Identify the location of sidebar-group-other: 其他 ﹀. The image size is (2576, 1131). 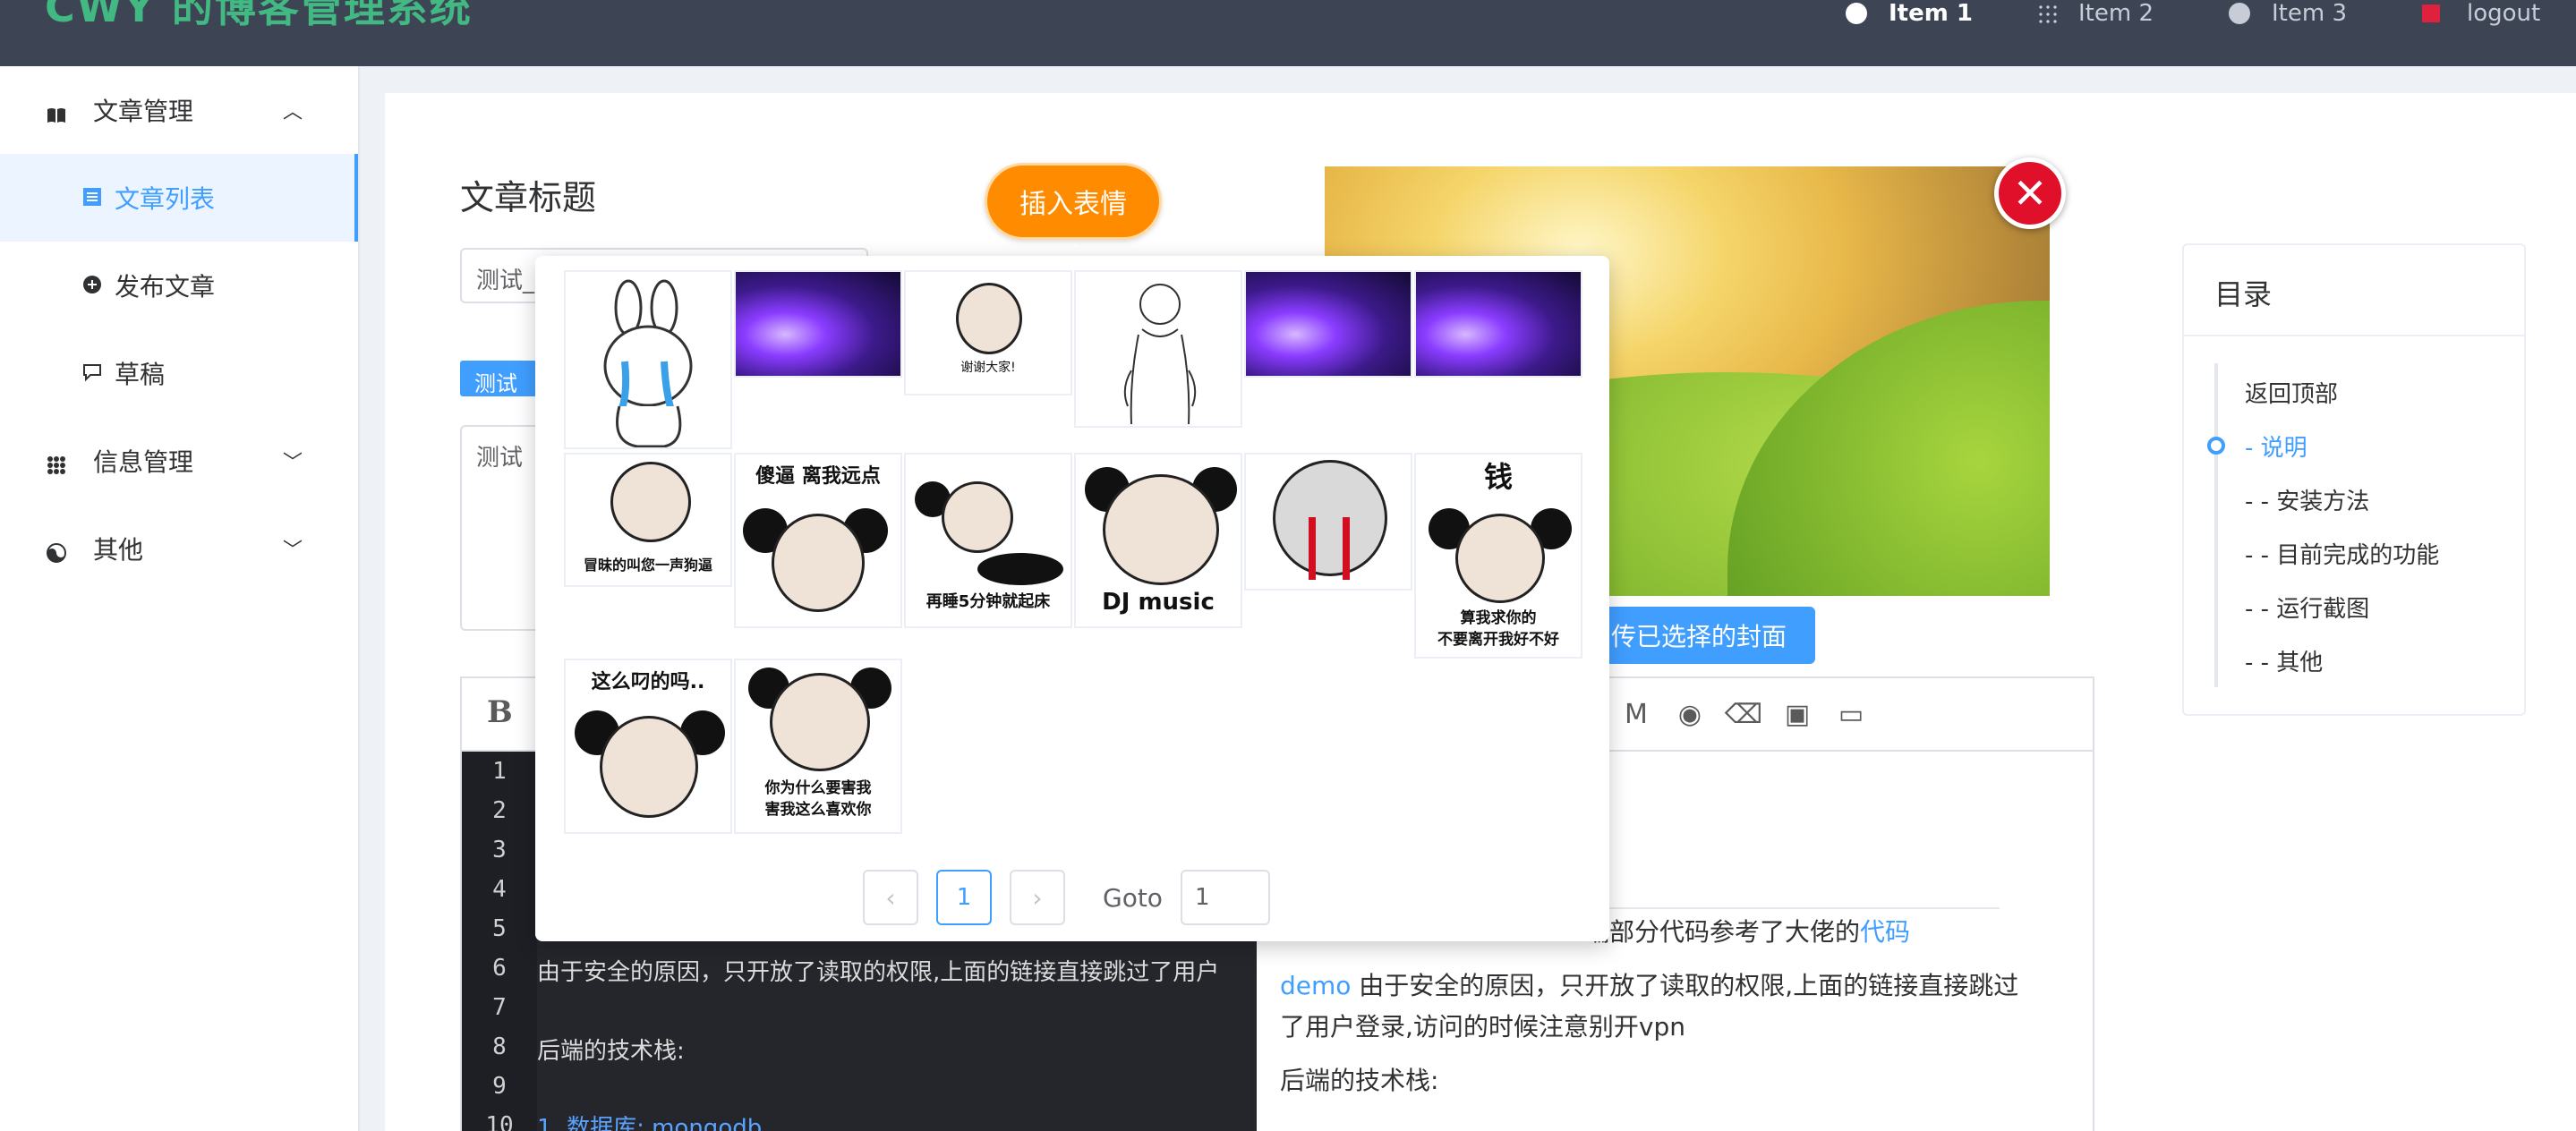
(179, 548).